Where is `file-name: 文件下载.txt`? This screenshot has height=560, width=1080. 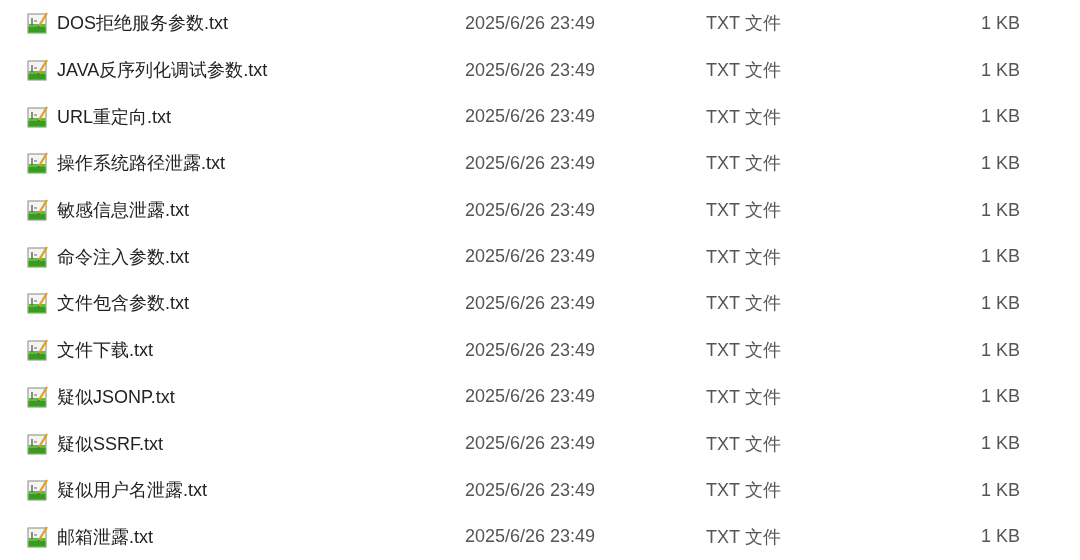 file-name: 文件下载.txt is located at coordinates (105, 350).